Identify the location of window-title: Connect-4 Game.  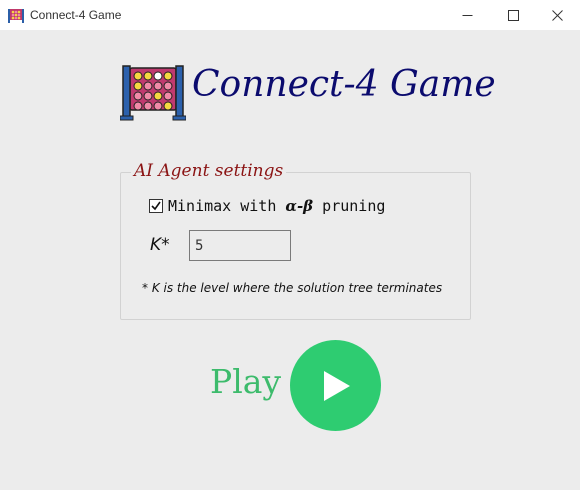
(76, 15).